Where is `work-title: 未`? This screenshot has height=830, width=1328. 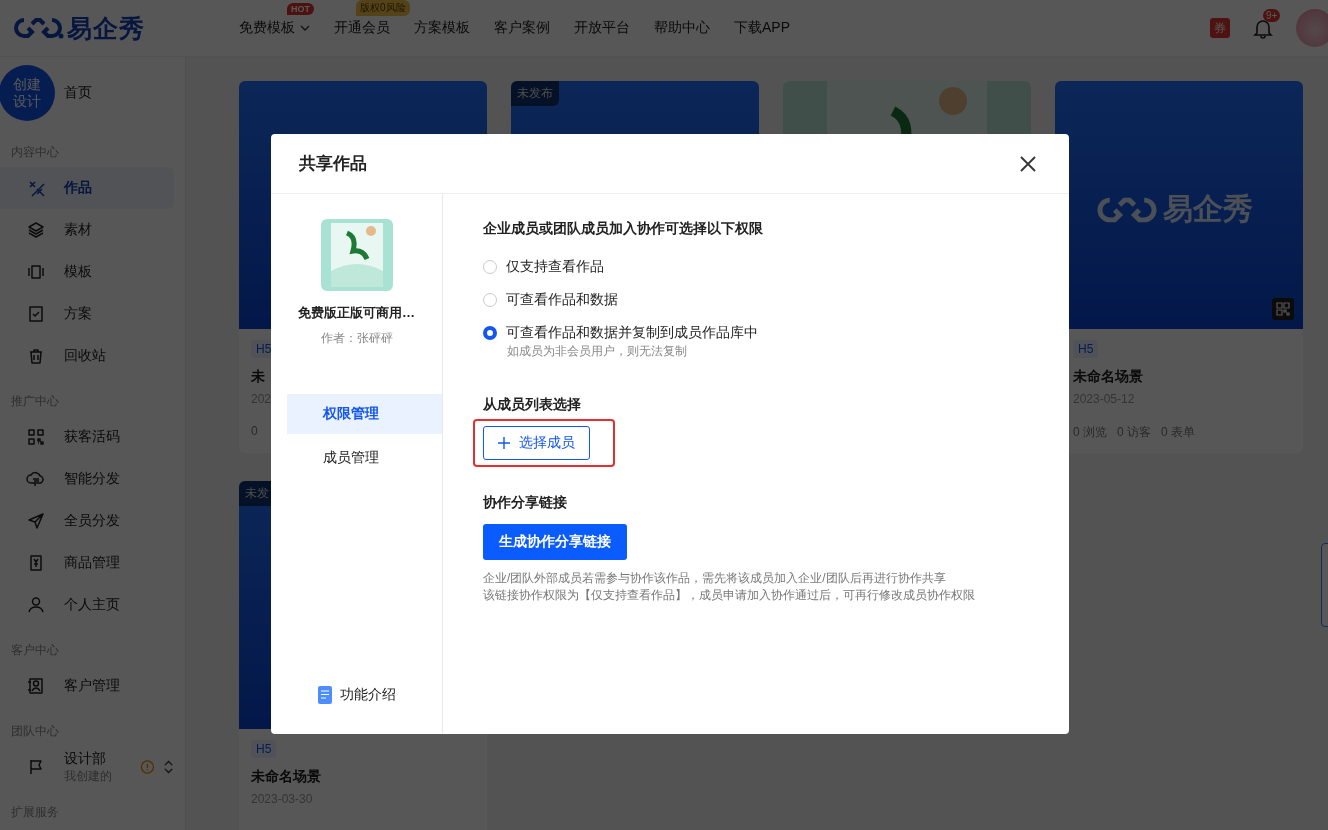 work-title: 未 is located at coordinates (258, 377).